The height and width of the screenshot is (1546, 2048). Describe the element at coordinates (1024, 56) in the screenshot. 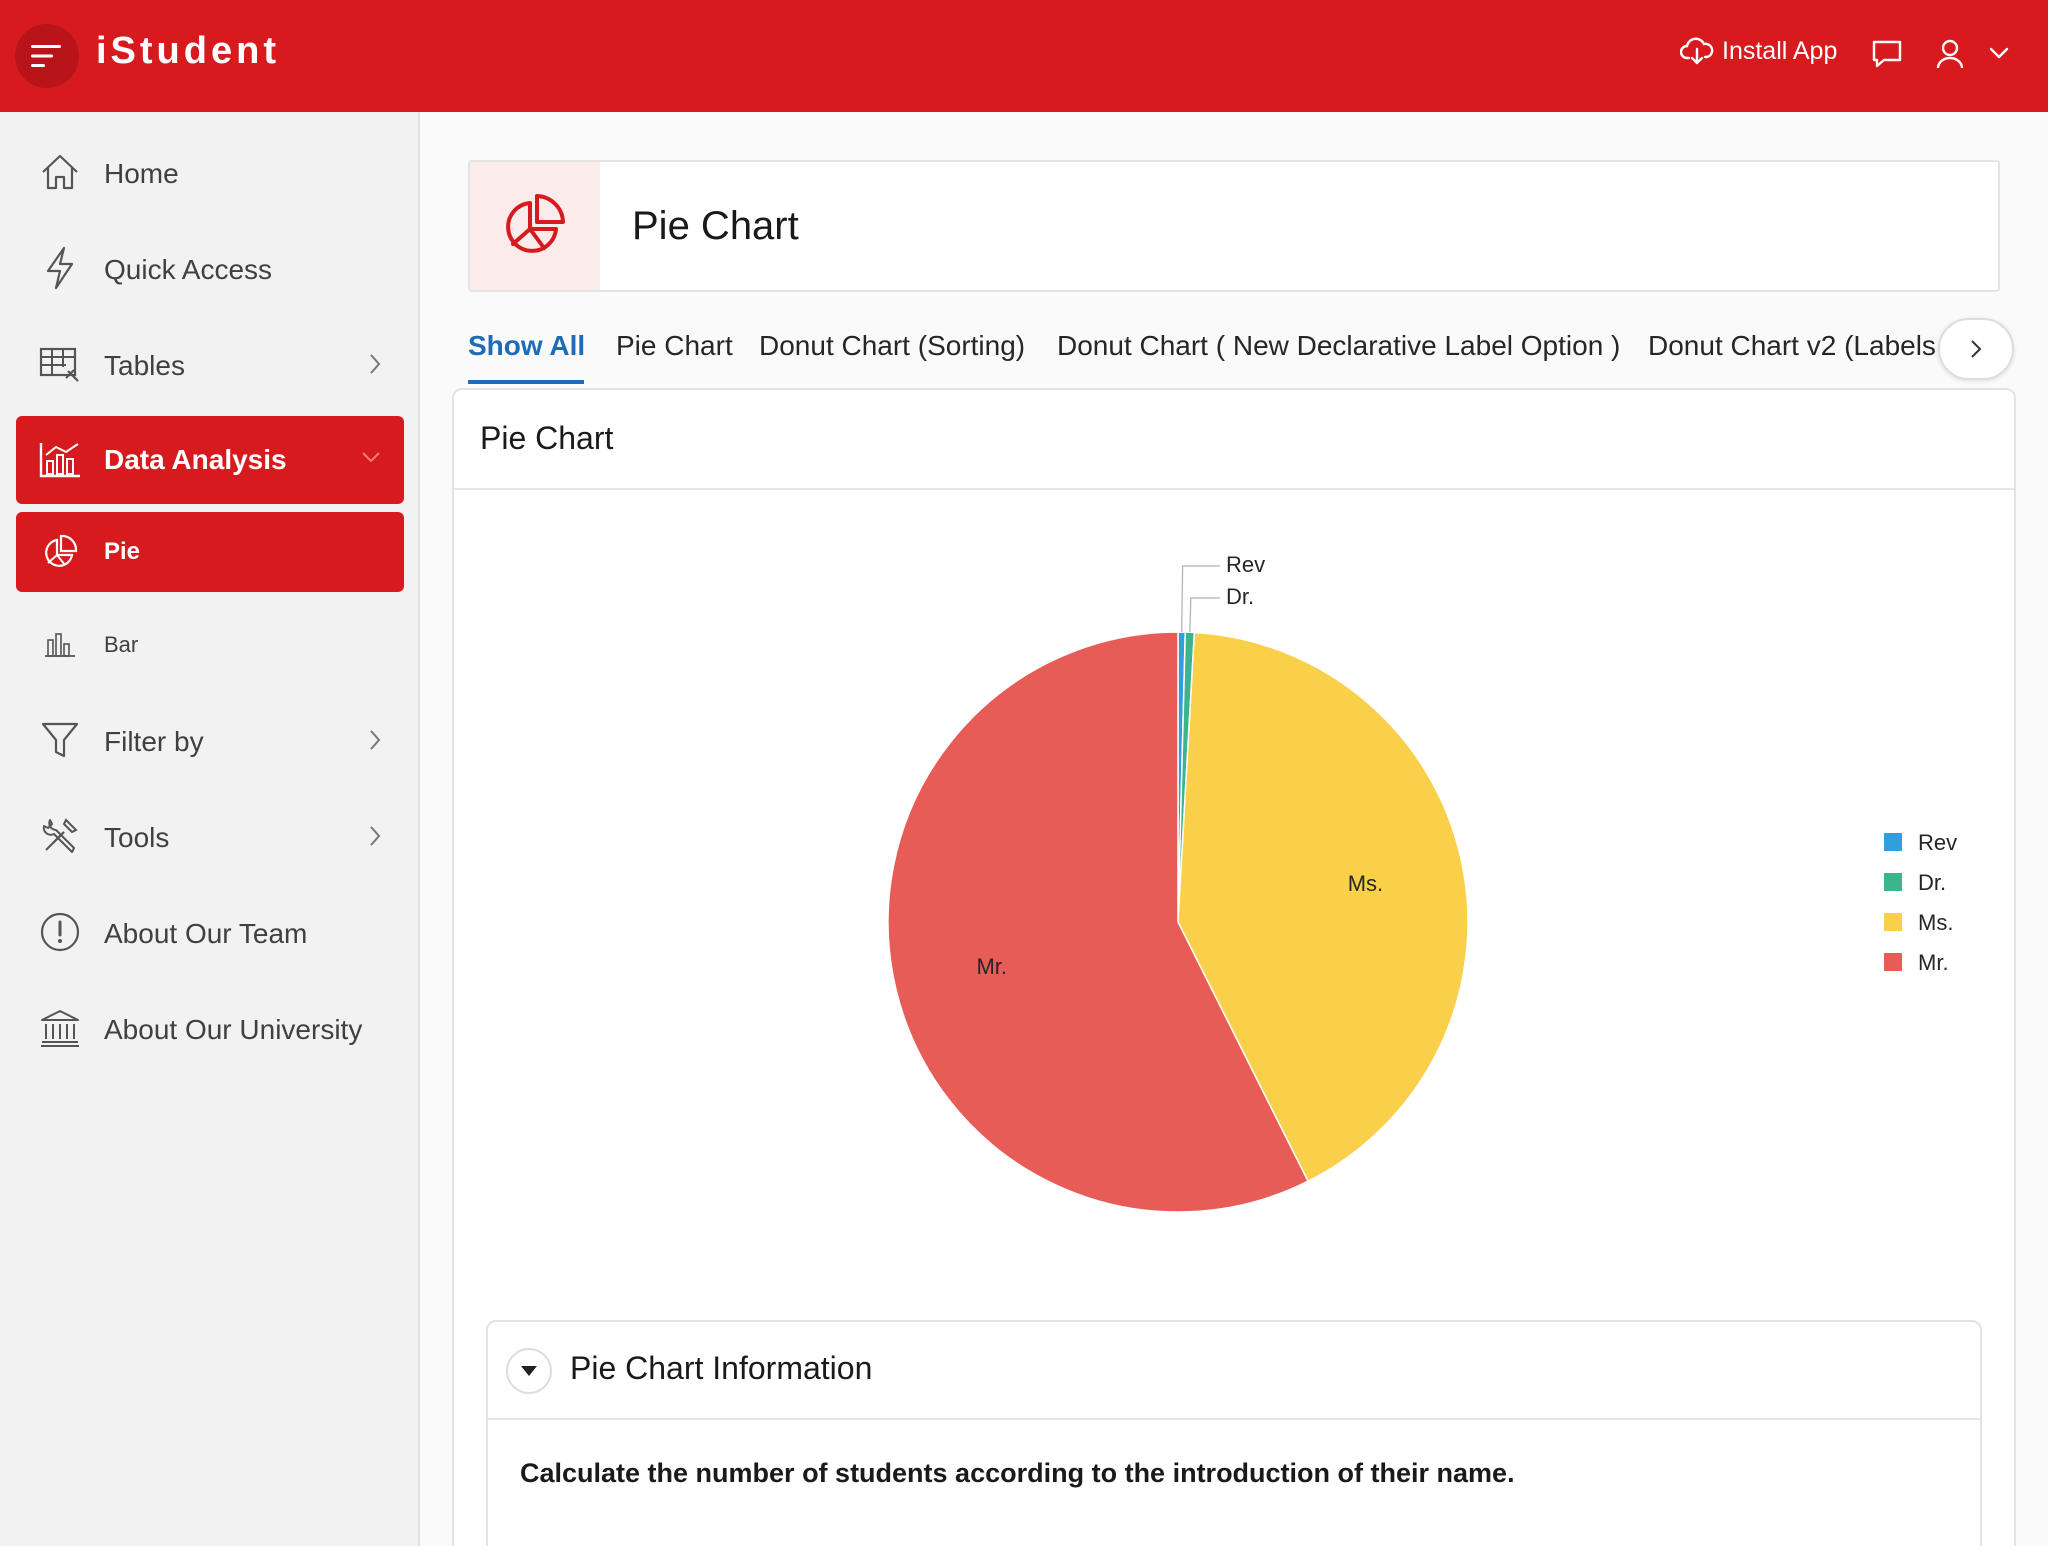

I see `top-bar: iStudent Install App` at that location.